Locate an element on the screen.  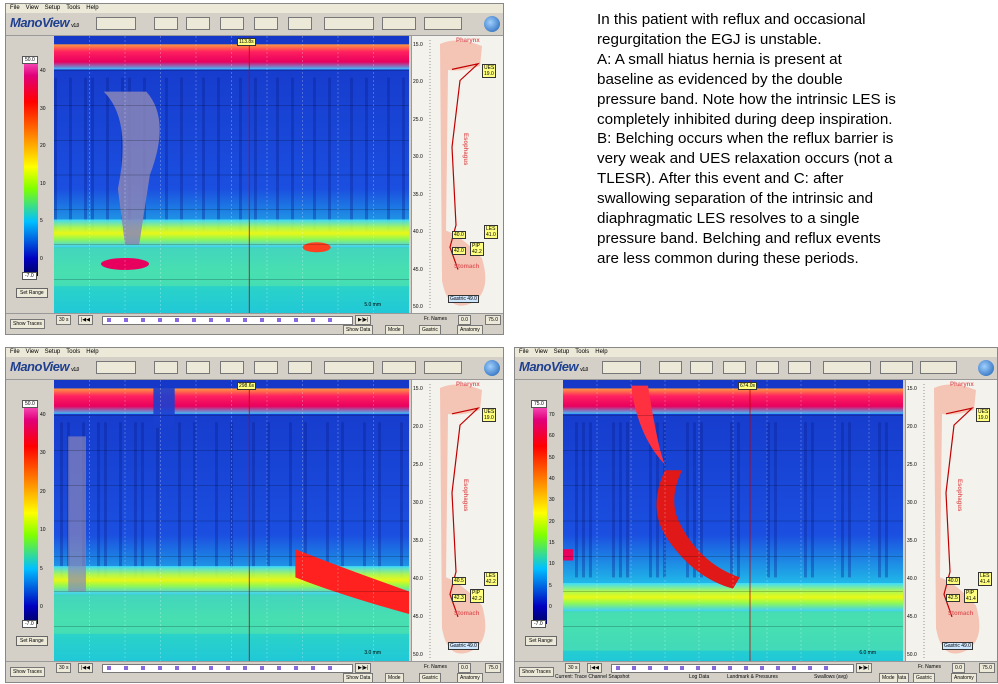
zoom-box-button is located at coordinates (266, 367).